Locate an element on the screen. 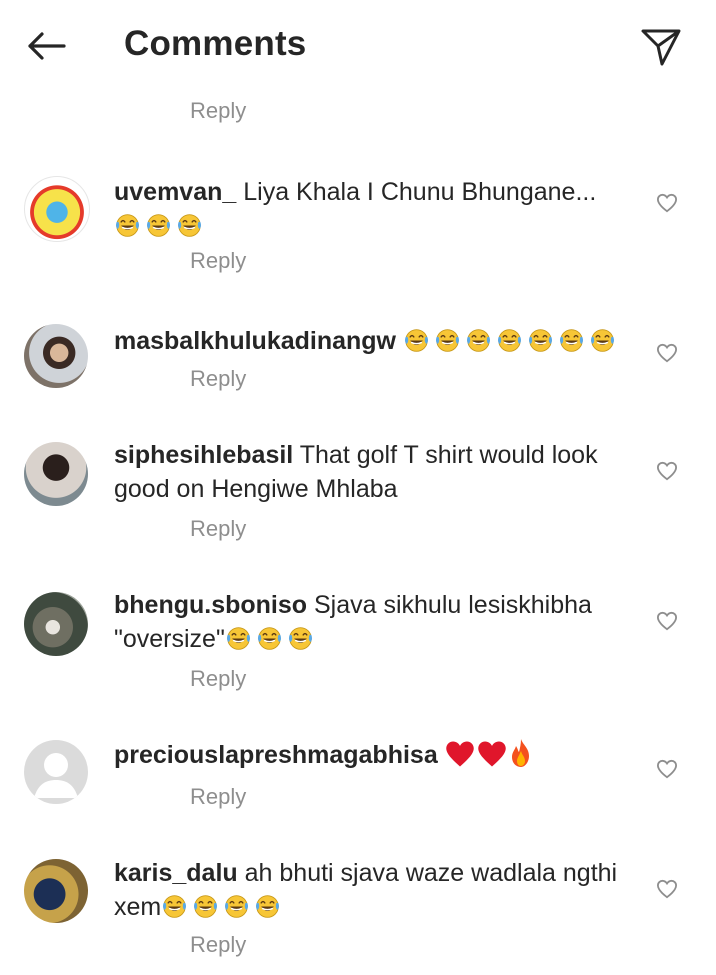  header-bar: Comments is located at coordinates (358, 46).